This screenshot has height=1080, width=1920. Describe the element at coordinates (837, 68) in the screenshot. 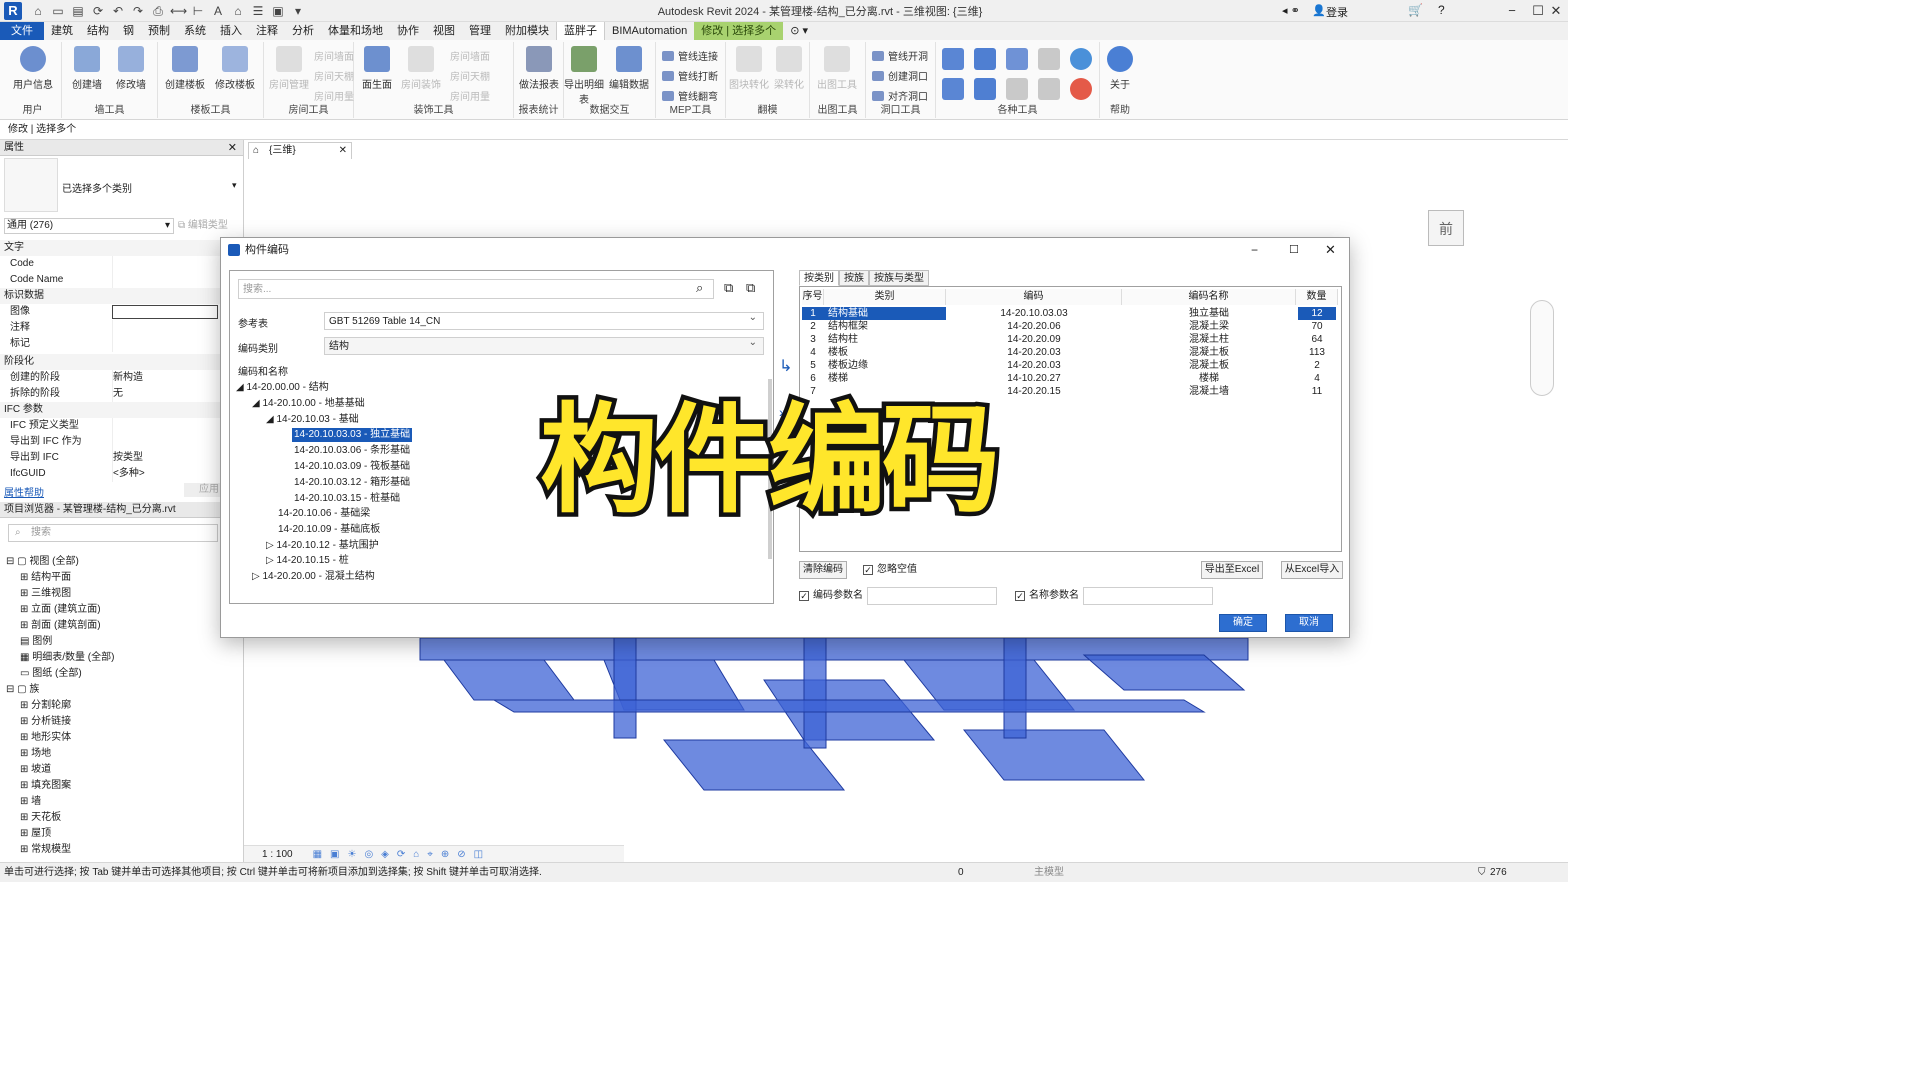

I see `sheet-tools-button: 出图工具` at that location.